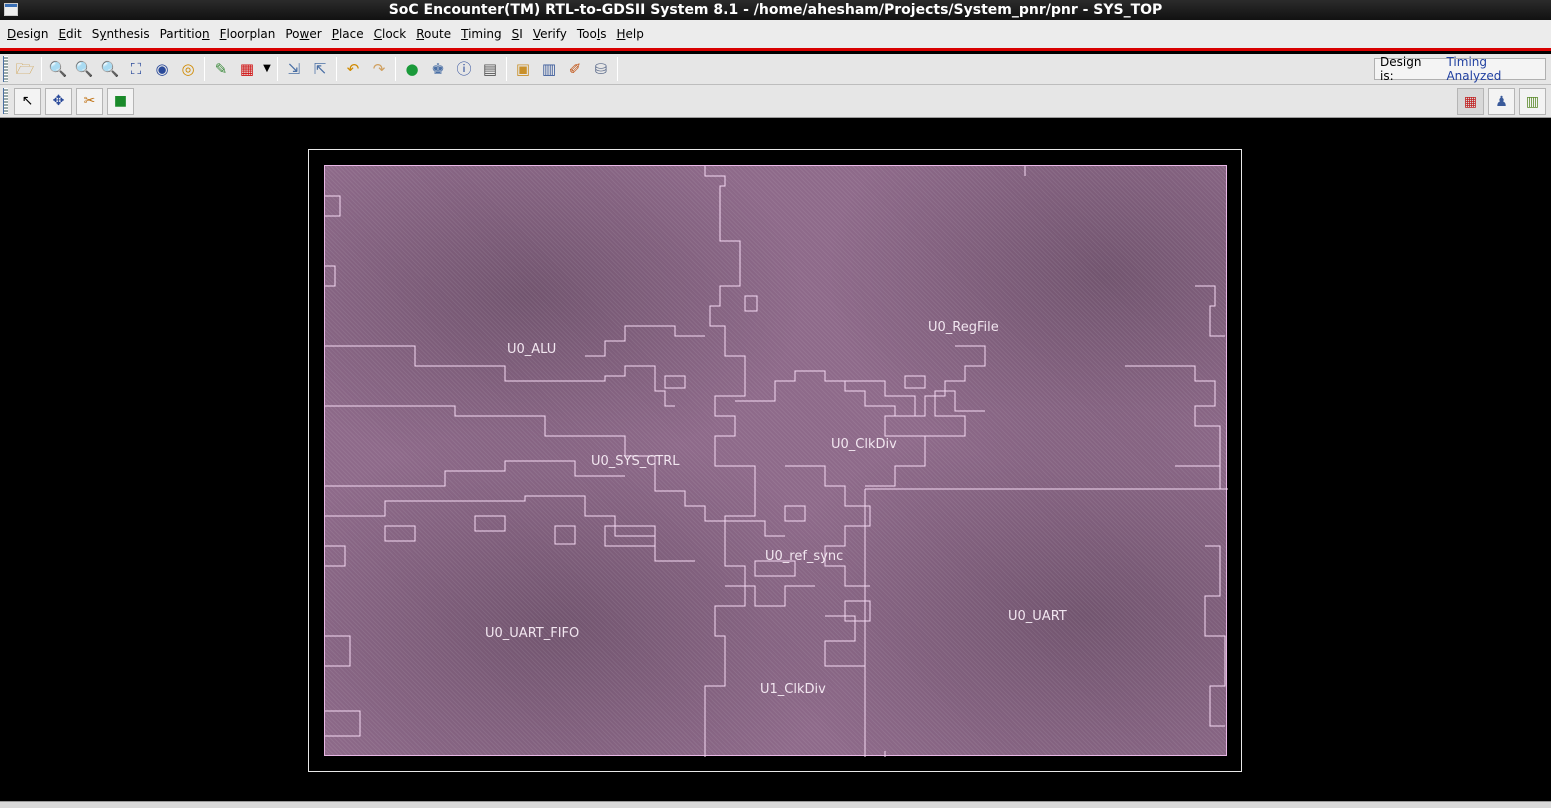  What do you see at coordinates (25, 69) in the screenshot?
I see `folder-icon: 🗁` at bounding box center [25, 69].